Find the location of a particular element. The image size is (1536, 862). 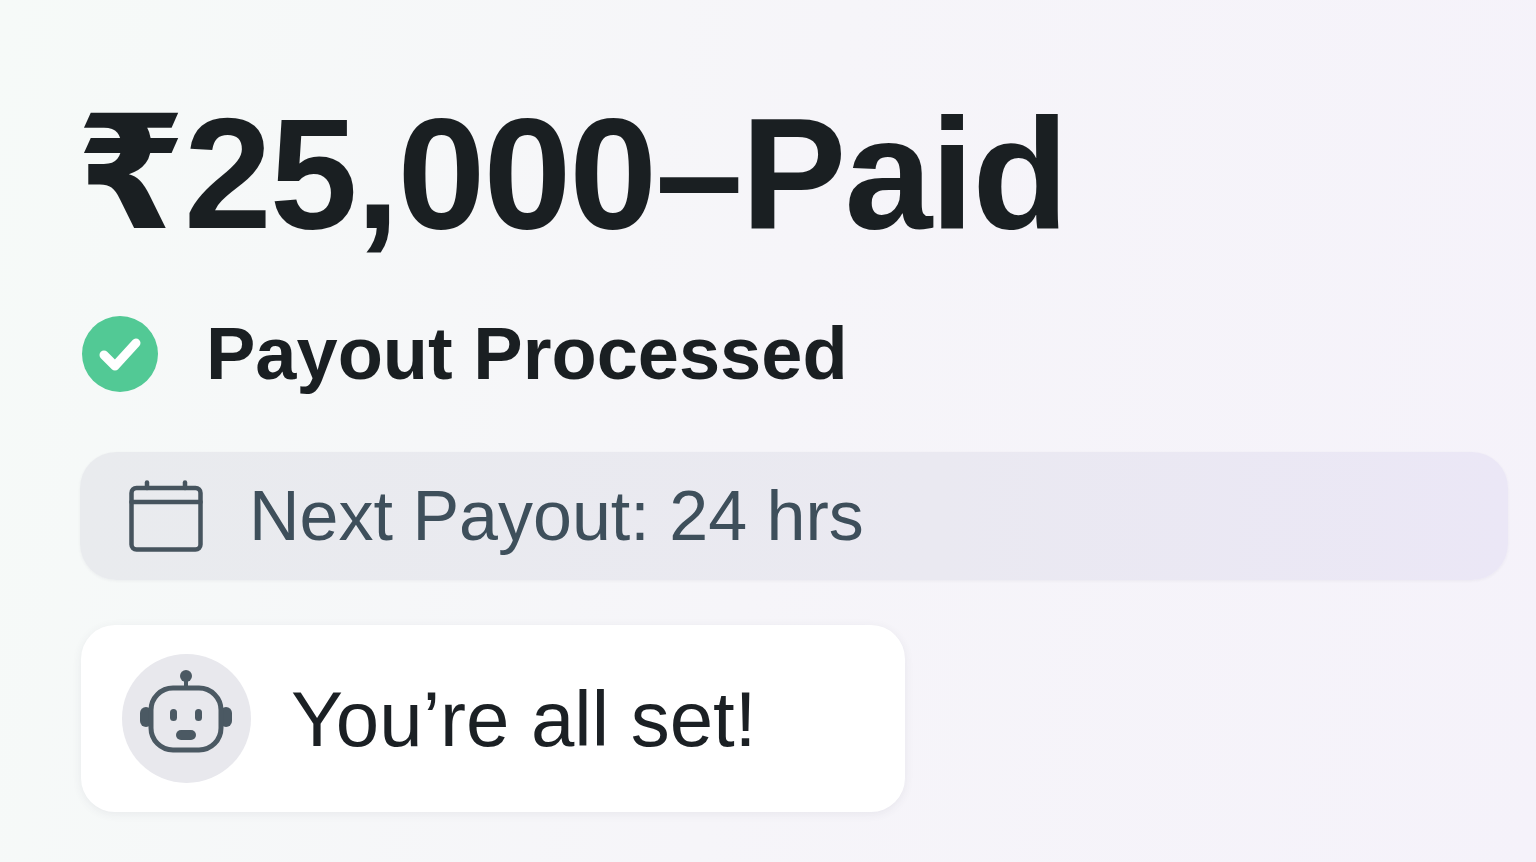

message-text: You’re all set! is located at coordinates (524, 718).